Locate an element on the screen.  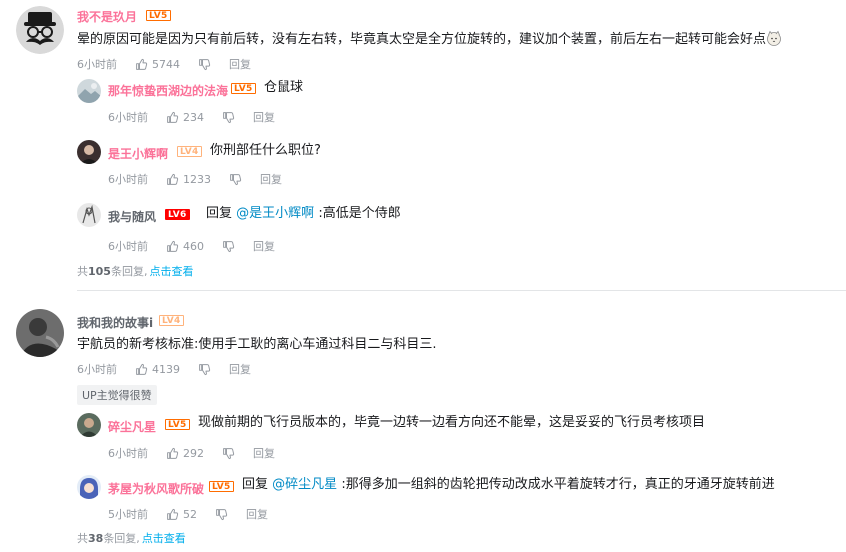
like-button: 292 is located at coordinates (185, 453).